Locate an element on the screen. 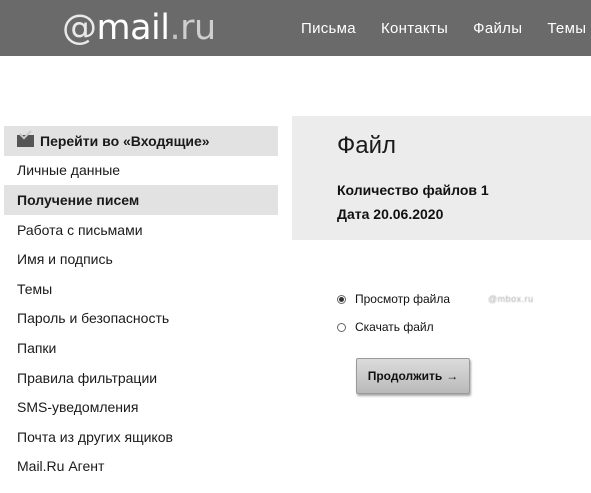 The height and width of the screenshot is (493, 591). sidebar-item-name-signature: Имя и подпись is located at coordinates (141, 259).